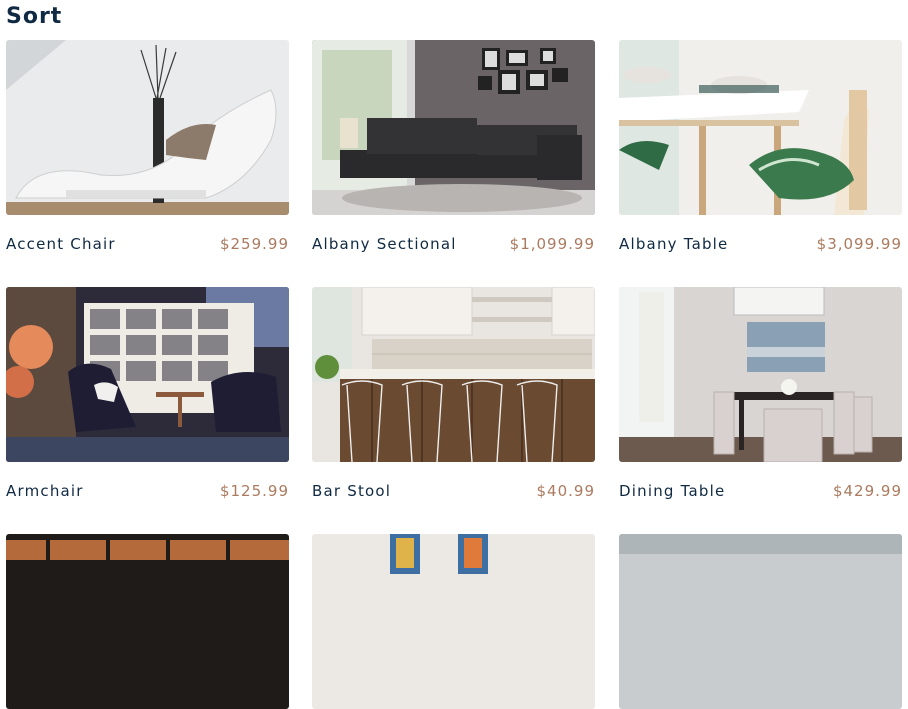 This screenshot has width=908, height=709. I want to click on product-card: Bar Stool $40.99, so click(453, 393).